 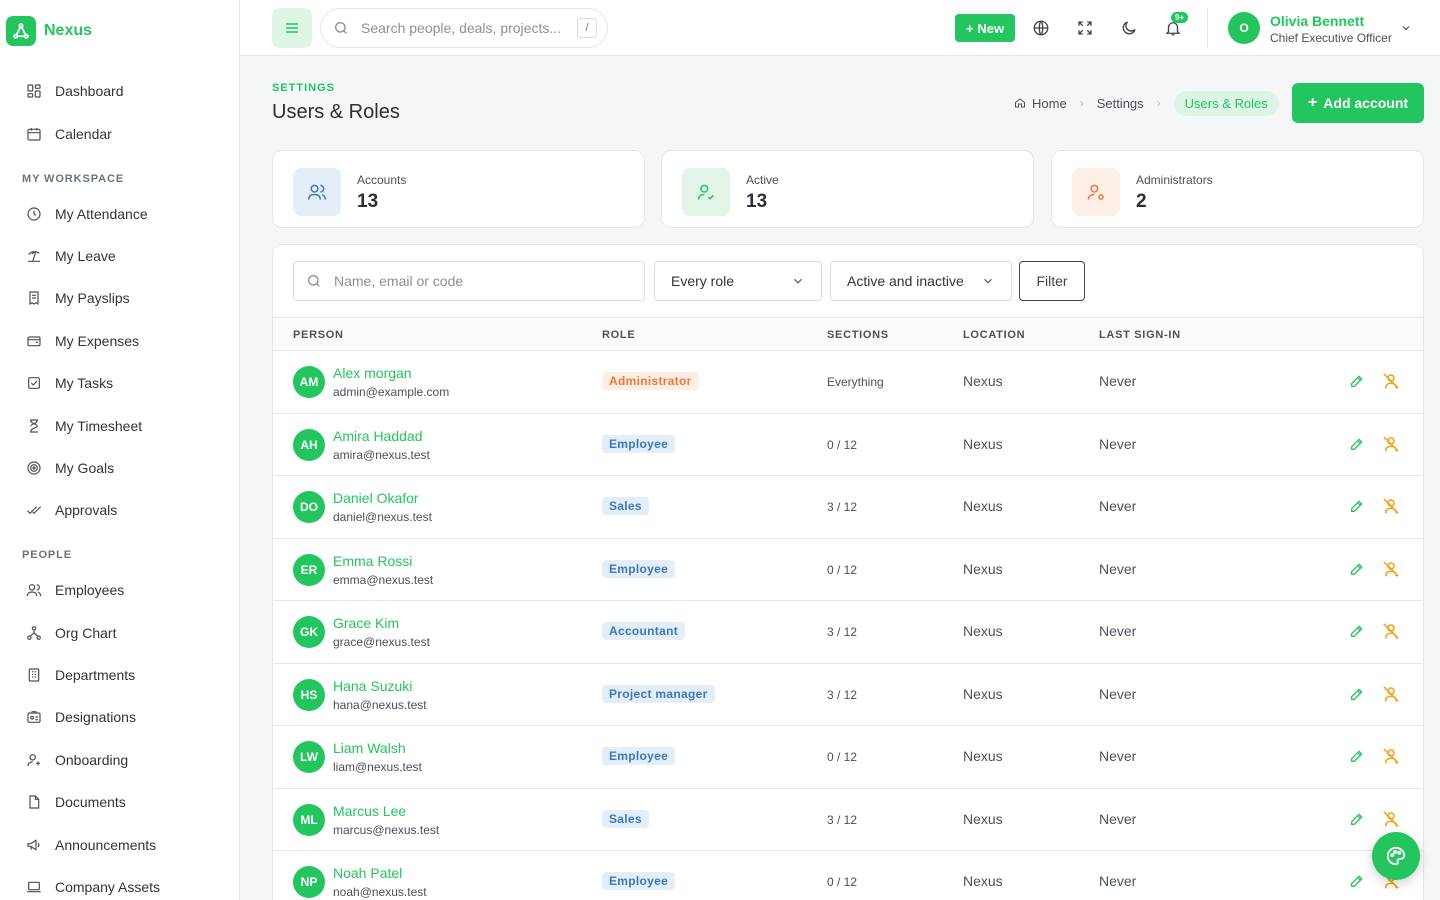 I want to click on language-button, so click(x=1041, y=28).